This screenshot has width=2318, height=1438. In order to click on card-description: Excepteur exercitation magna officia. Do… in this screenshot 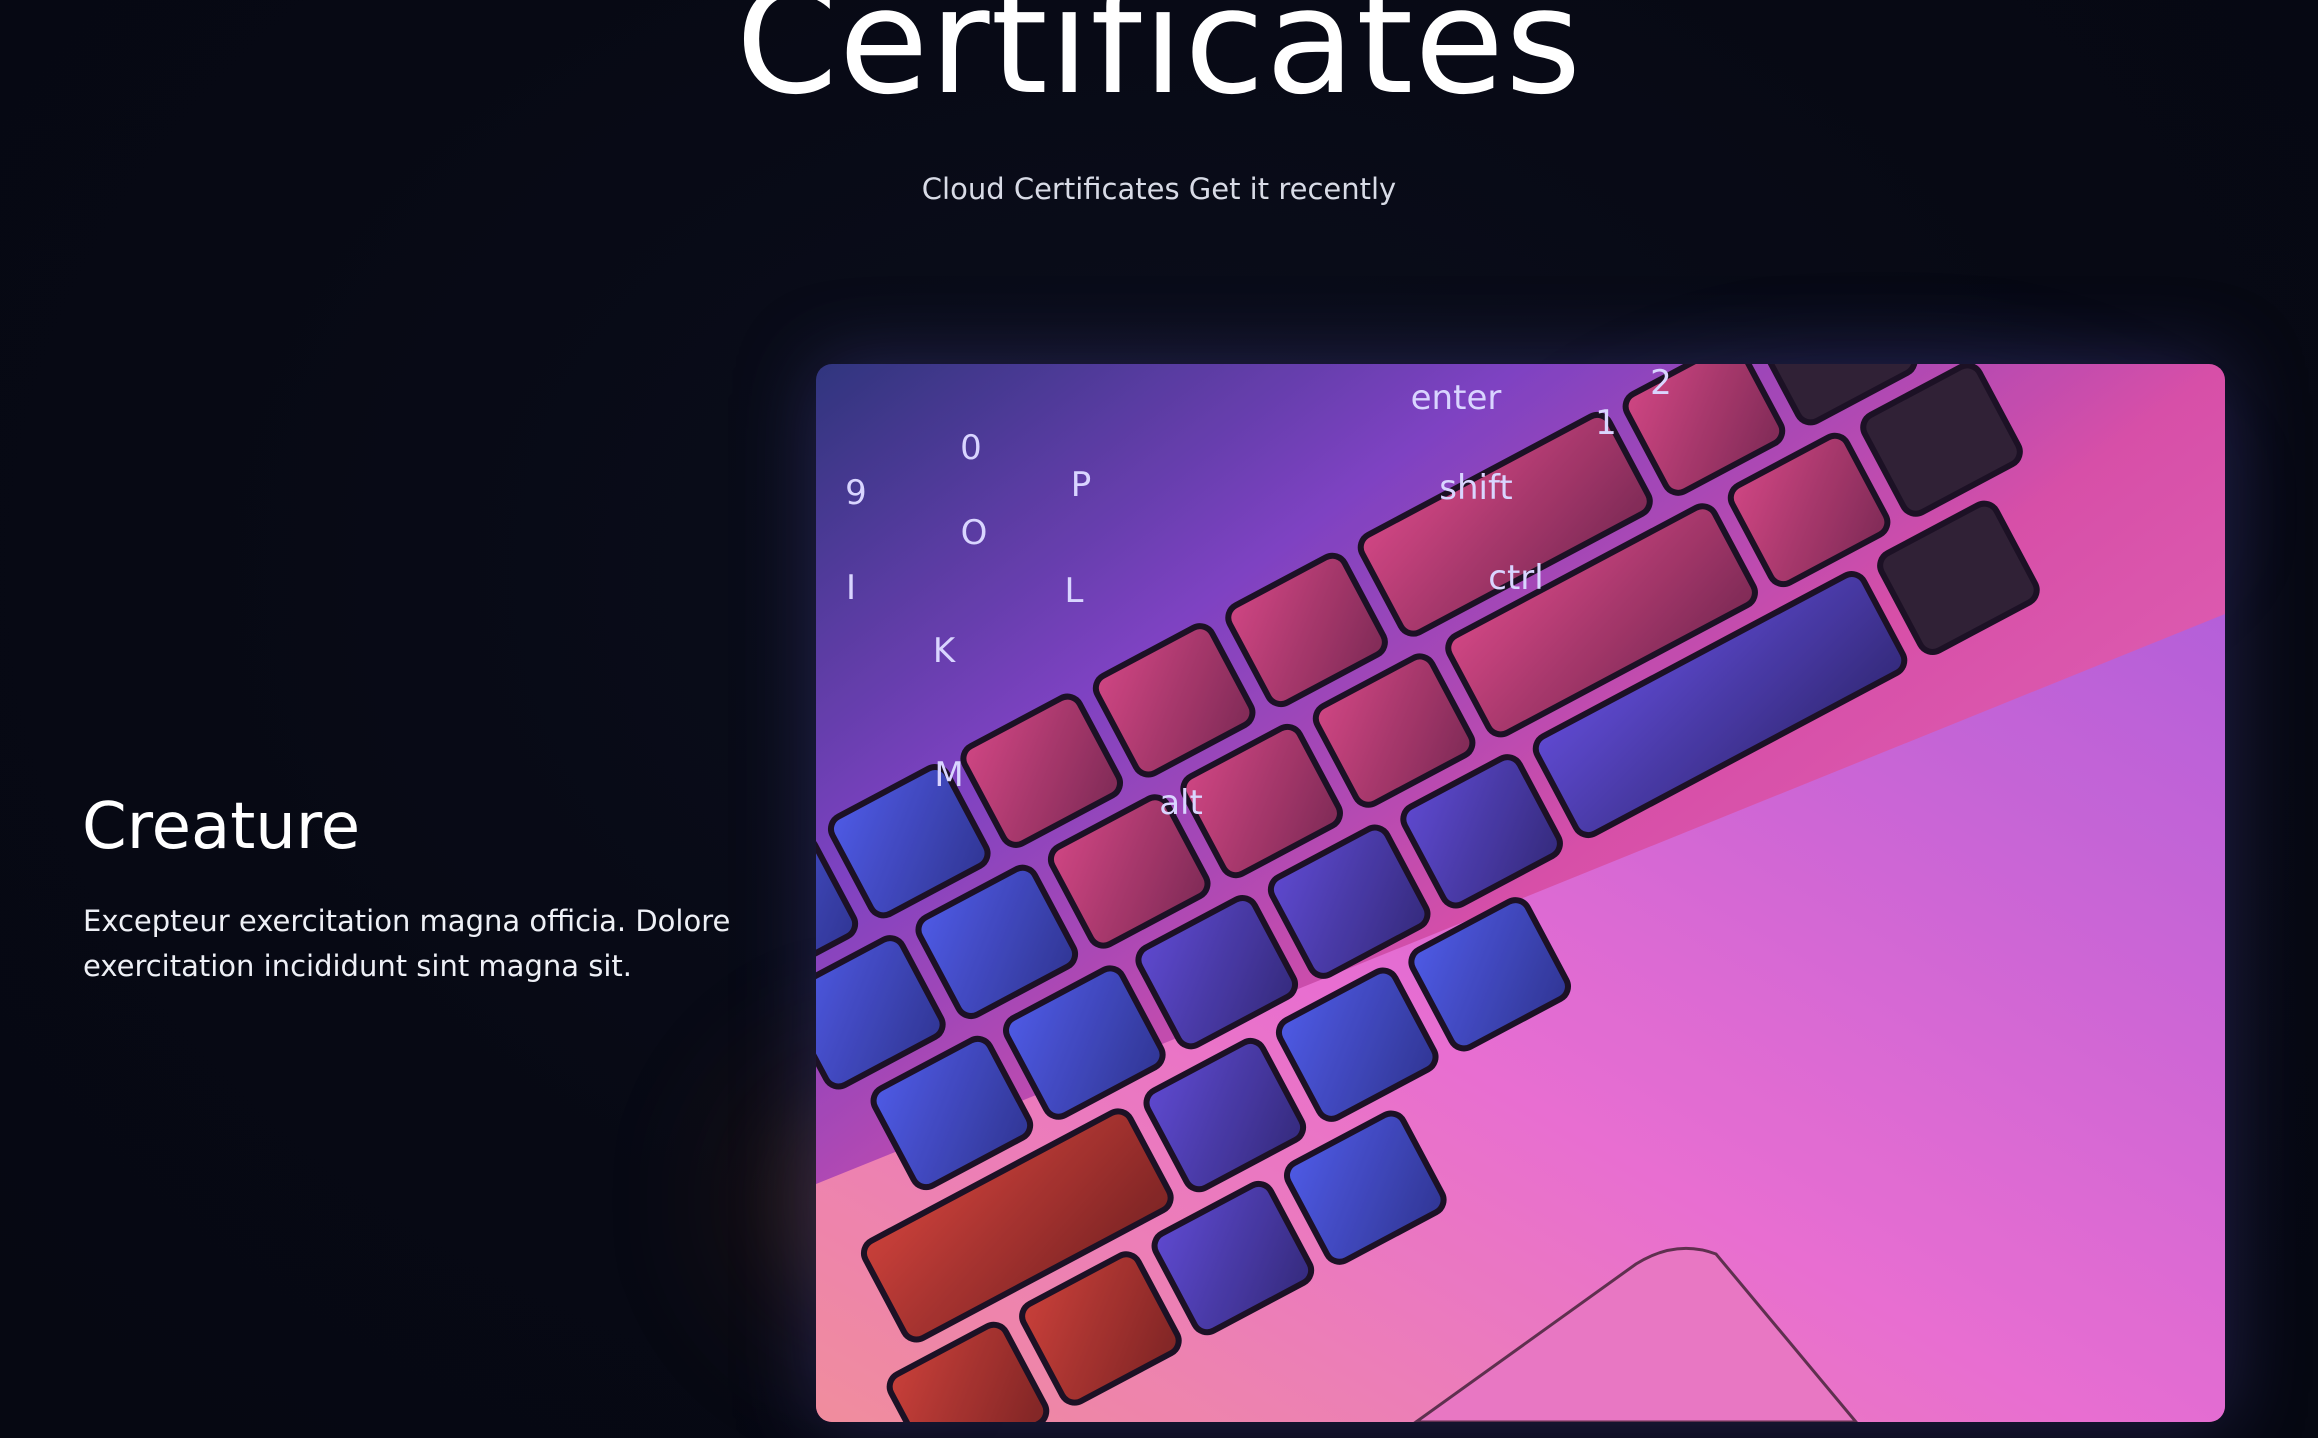, I will do `click(407, 943)`.